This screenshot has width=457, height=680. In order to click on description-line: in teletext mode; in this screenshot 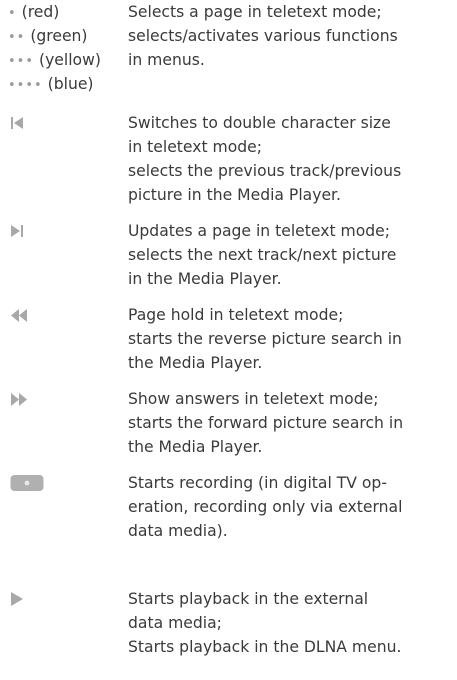, I will do `click(195, 147)`.